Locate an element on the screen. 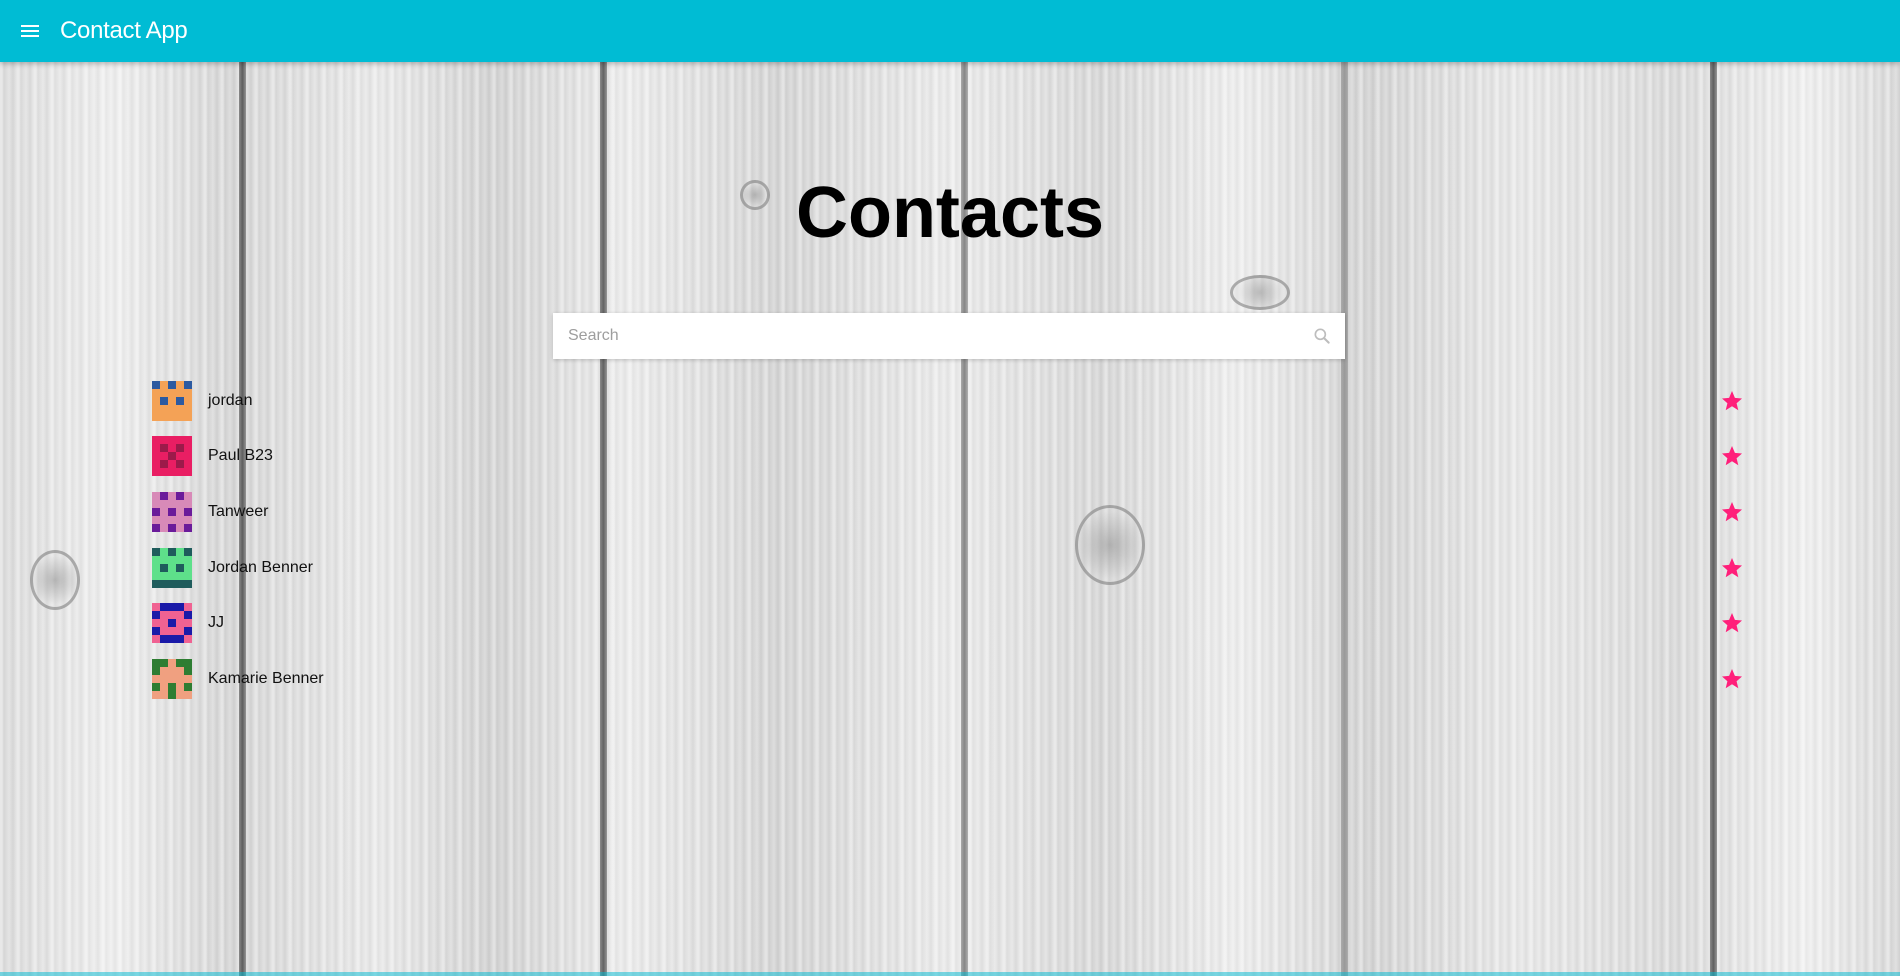  page-title-text: Contacts is located at coordinates (950, 213).